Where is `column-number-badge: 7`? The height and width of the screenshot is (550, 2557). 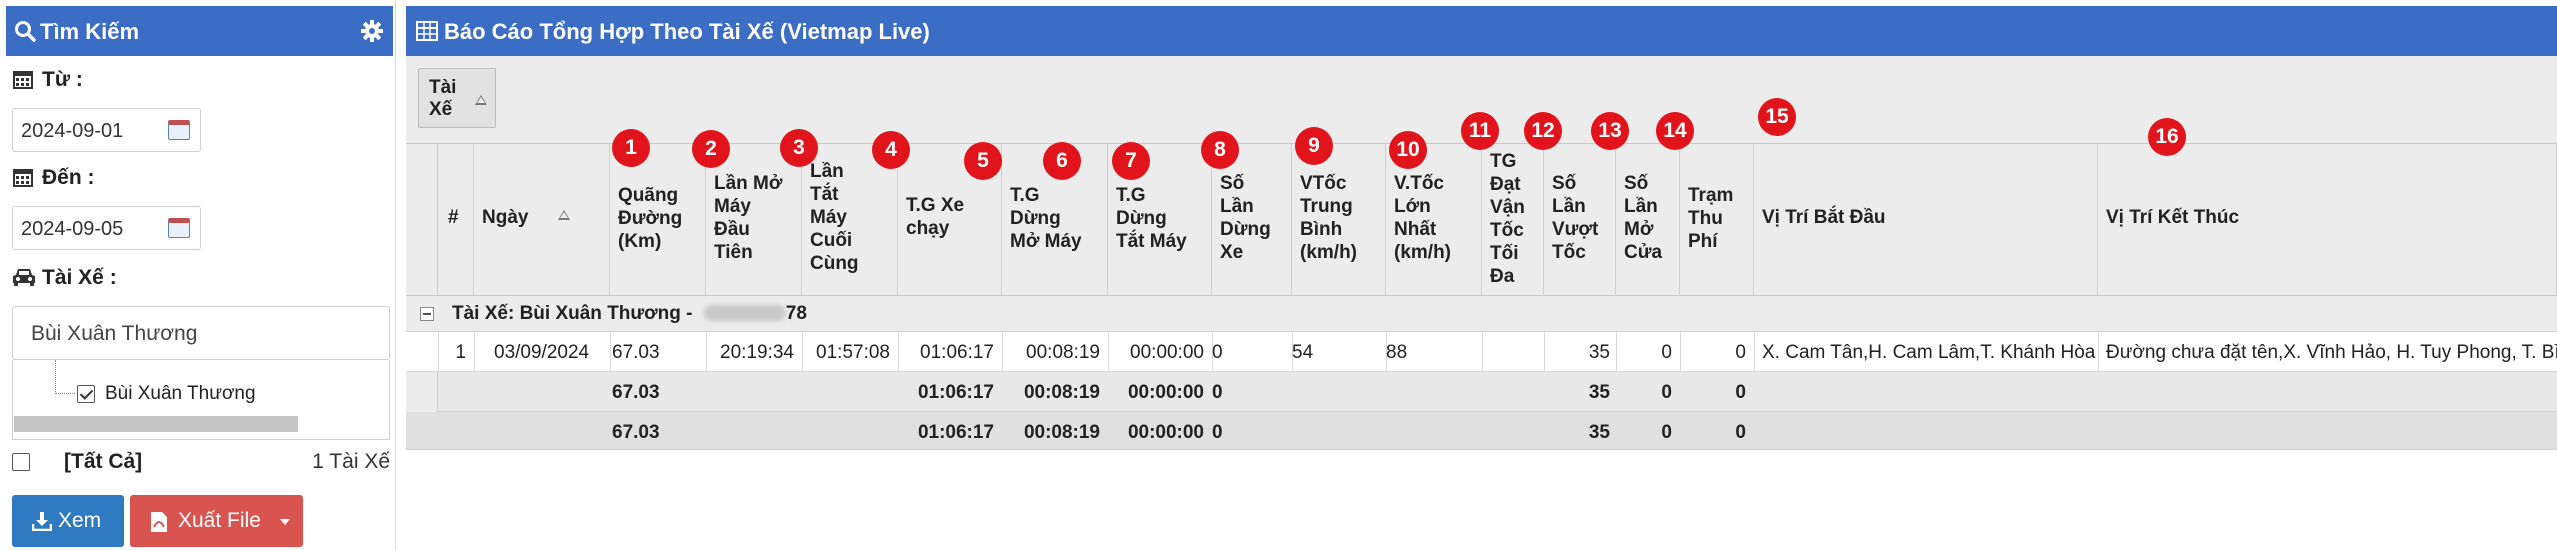
column-number-badge: 7 is located at coordinates (1131, 161).